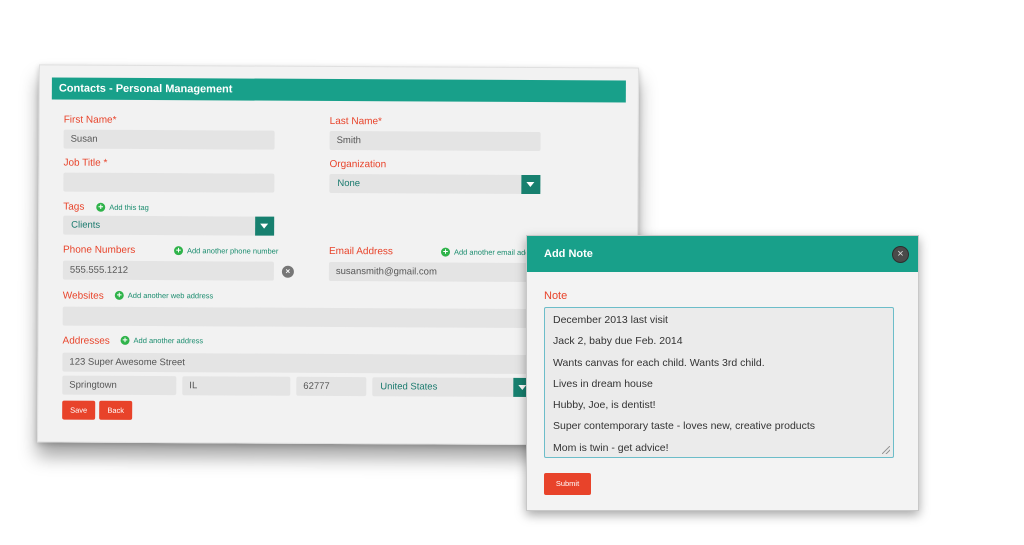 This screenshot has width=1024, height=545. What do you see at coordinates (409, 387) in the screenshot?
I see `country-value: United States` at bounding box center [409, 387].